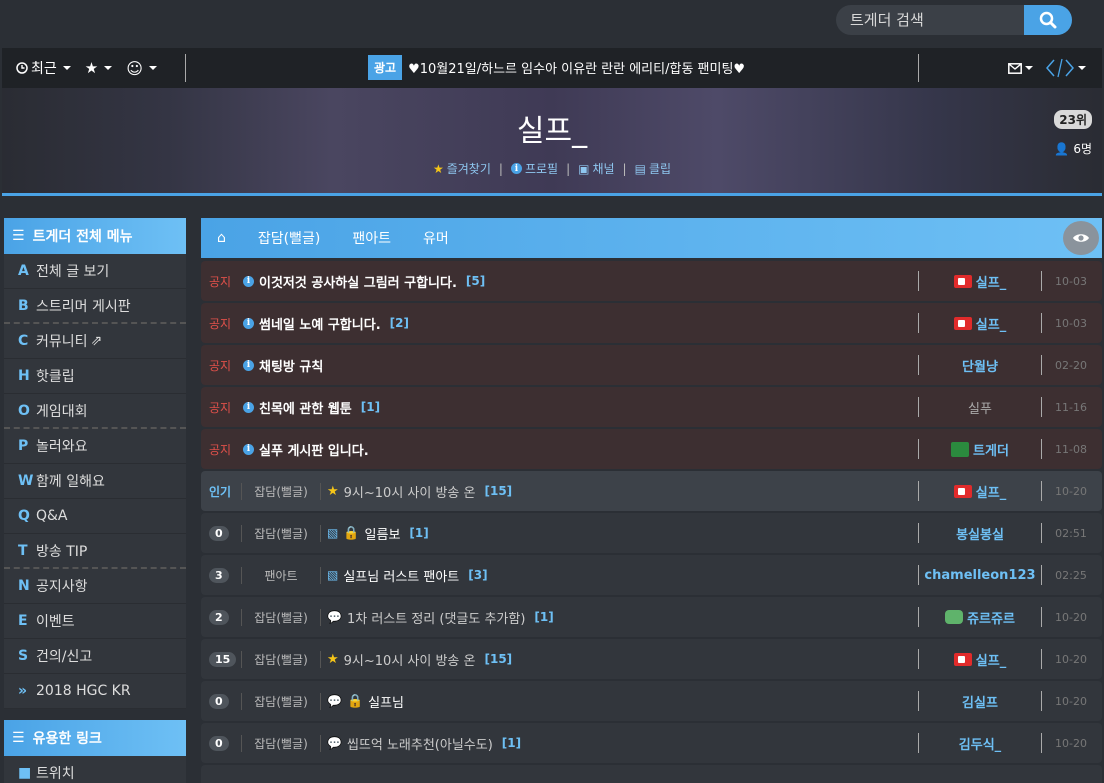 The width and height of the screenshot is (1104, 783). What do you see at coordinates (475, 281) in the screenshot?
I see `comment-count: [5]` at bounding box center [475, 281].